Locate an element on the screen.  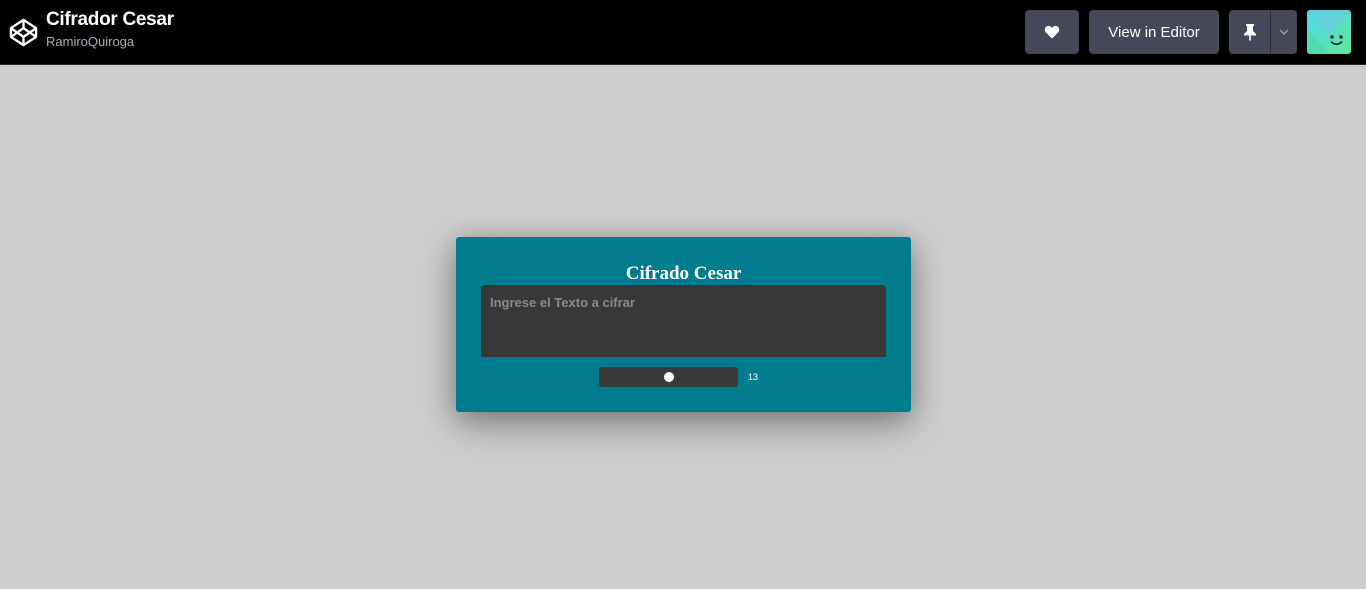
shift-slider is located at coordinates (668, 377).